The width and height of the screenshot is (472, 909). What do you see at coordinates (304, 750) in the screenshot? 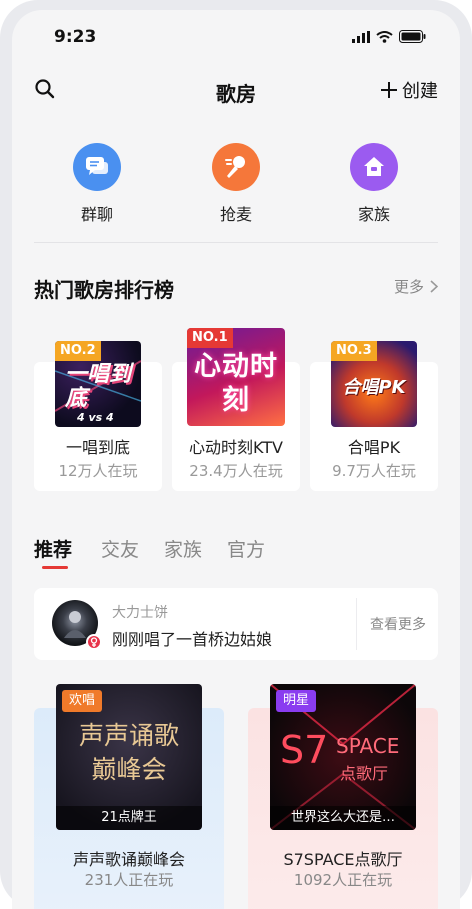
I see `cover-title-s7: S7` at bounding box center [304, 750].